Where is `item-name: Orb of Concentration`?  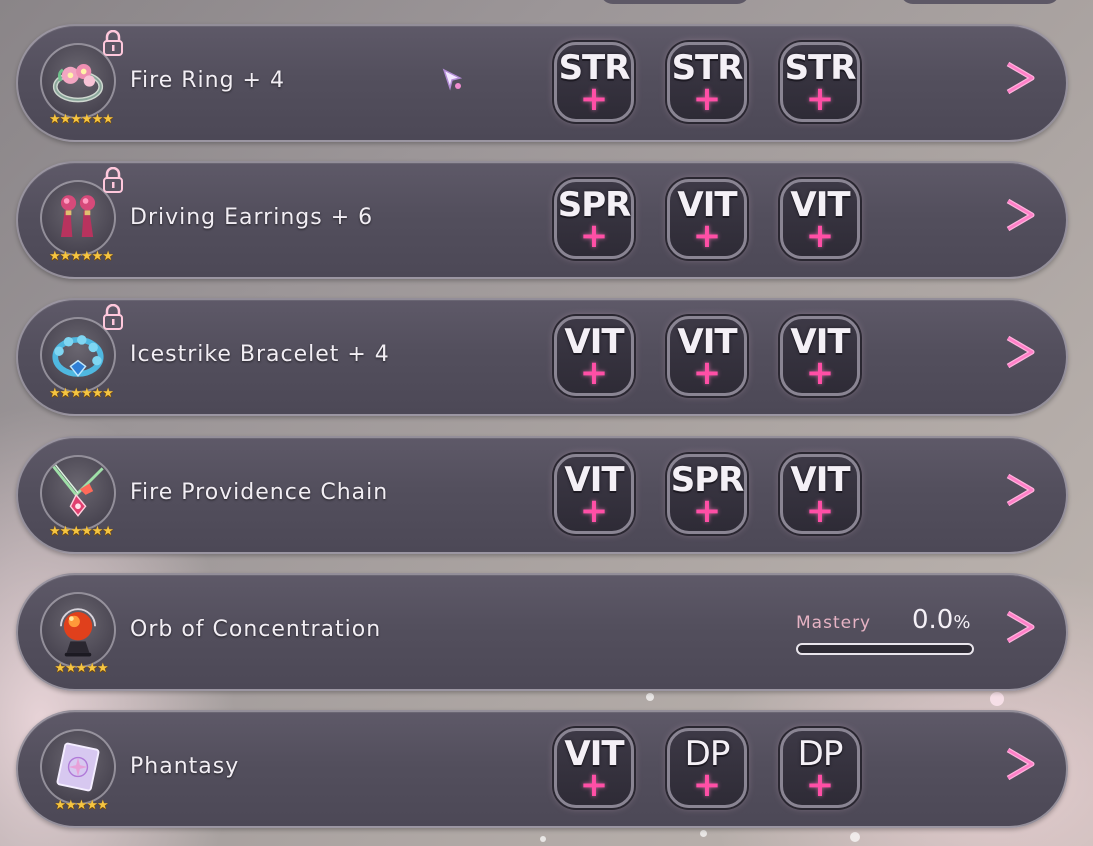
item-name: Orb of Concentration is located at coordinates (256, 629).